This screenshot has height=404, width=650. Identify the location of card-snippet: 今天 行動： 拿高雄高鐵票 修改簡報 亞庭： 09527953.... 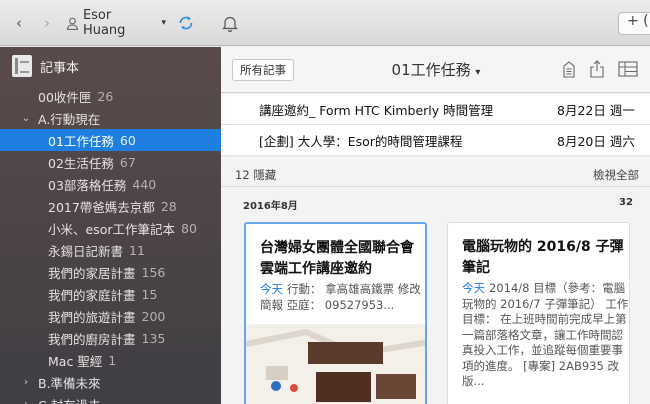
(342, 297).